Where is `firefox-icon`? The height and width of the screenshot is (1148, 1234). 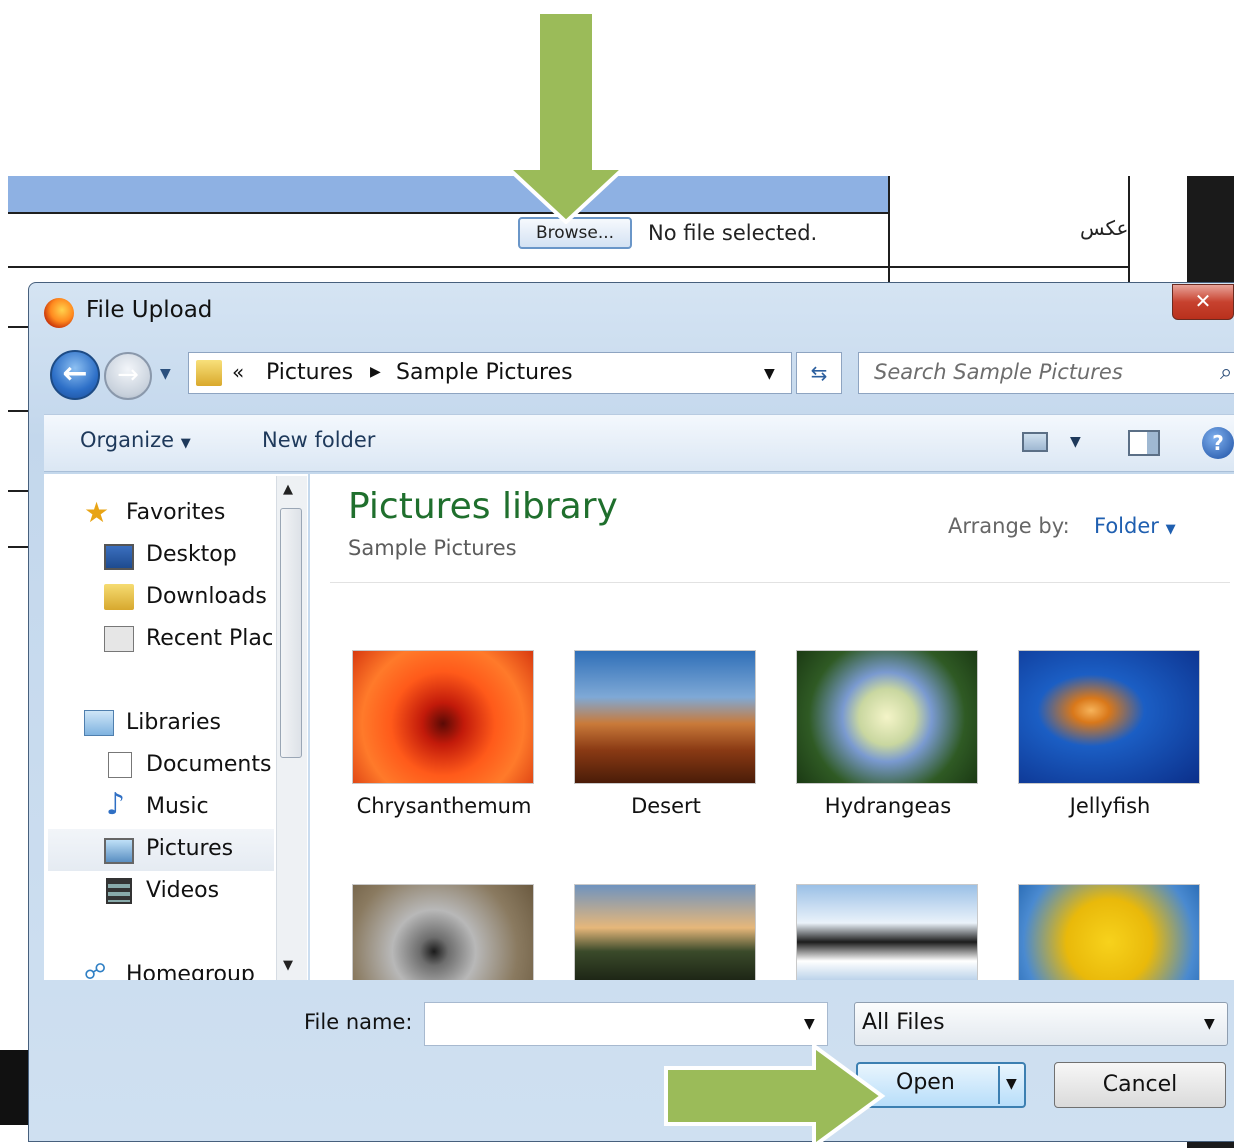
firefox-icon is located at coordinates (59, 313).